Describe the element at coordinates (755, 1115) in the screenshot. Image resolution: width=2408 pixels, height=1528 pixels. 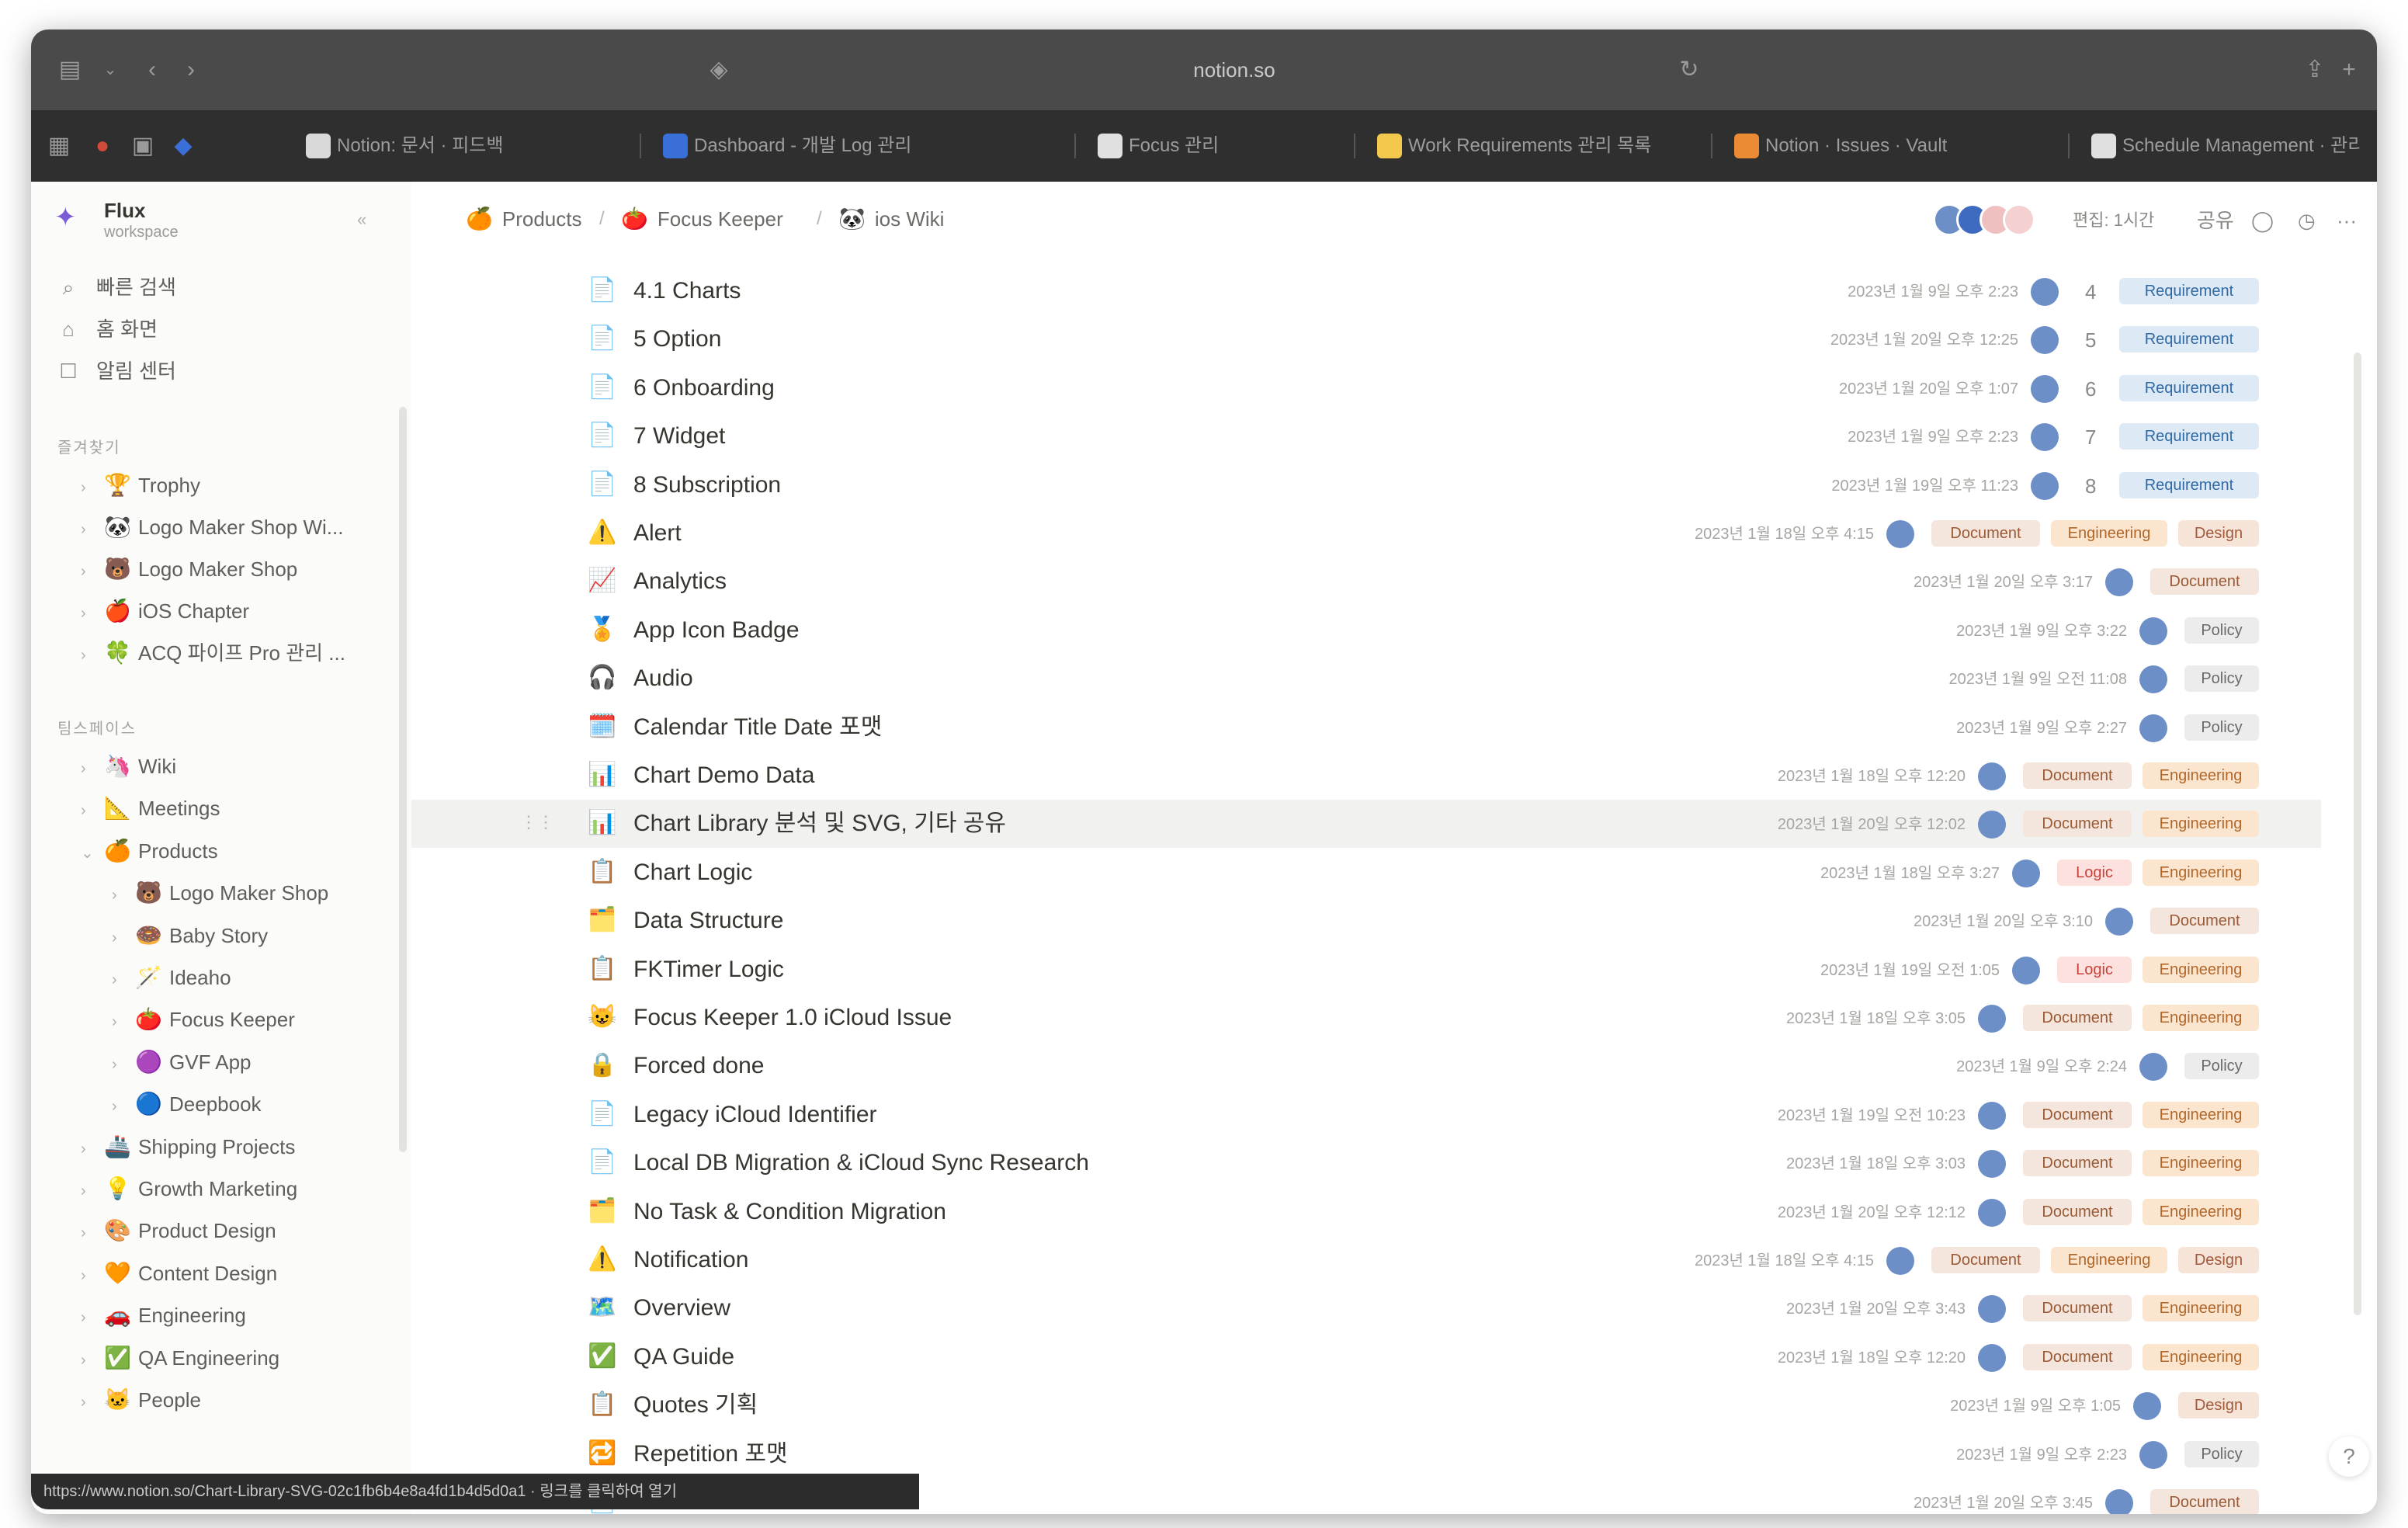
I see `row-title: Legacy iCloud Identifier` at that location.